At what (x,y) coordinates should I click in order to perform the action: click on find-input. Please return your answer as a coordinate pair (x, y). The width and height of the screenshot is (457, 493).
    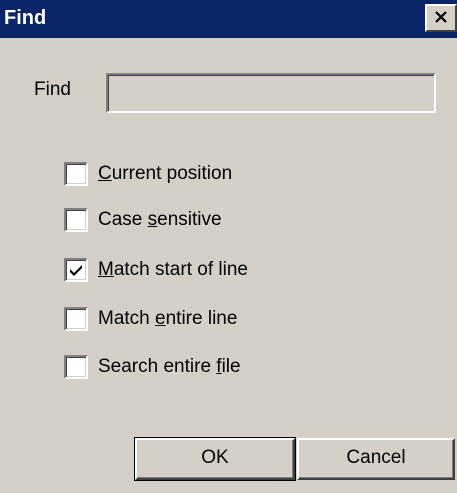
    Looking at the image, I should click on (271, 93).